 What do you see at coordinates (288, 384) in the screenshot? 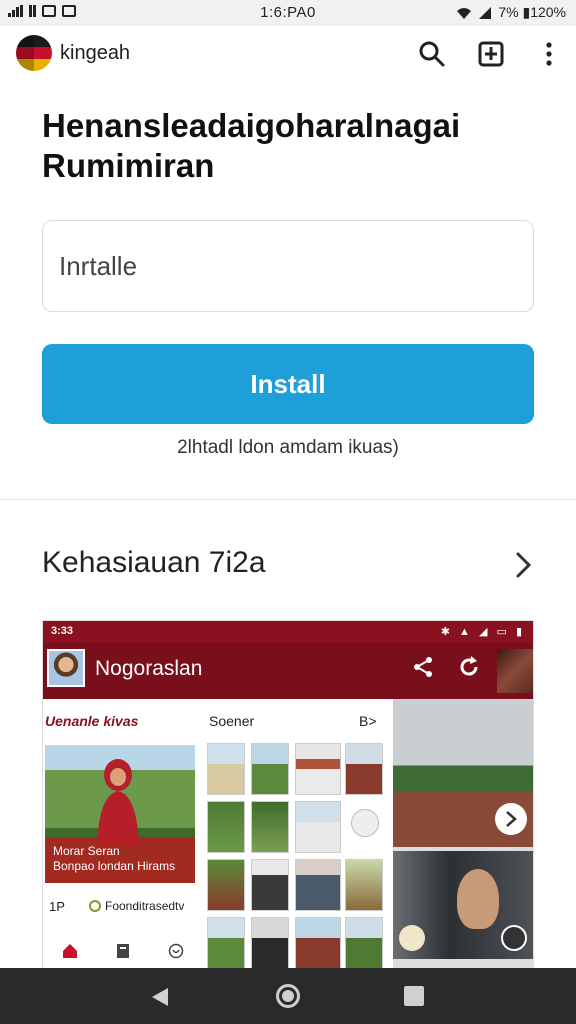
I see `install-button: Install` at bounding box center [288, 384].